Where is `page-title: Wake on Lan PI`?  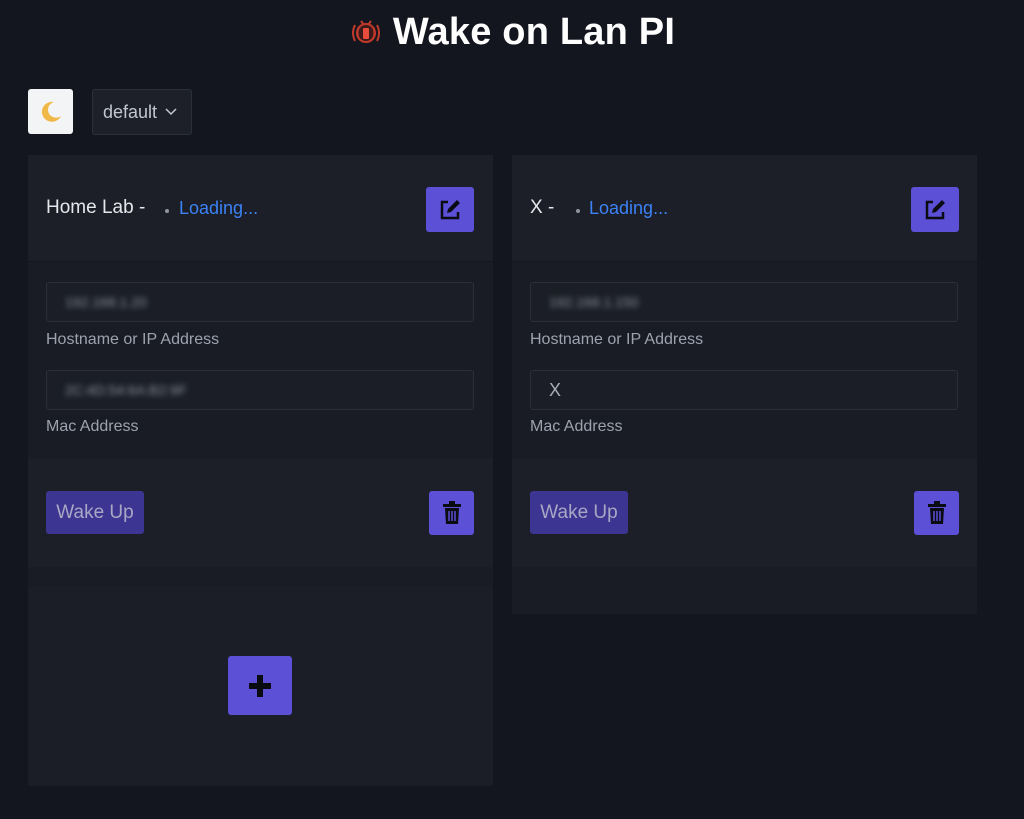
page-title: Wake on Lan PI is located at coordinates (534, 31).